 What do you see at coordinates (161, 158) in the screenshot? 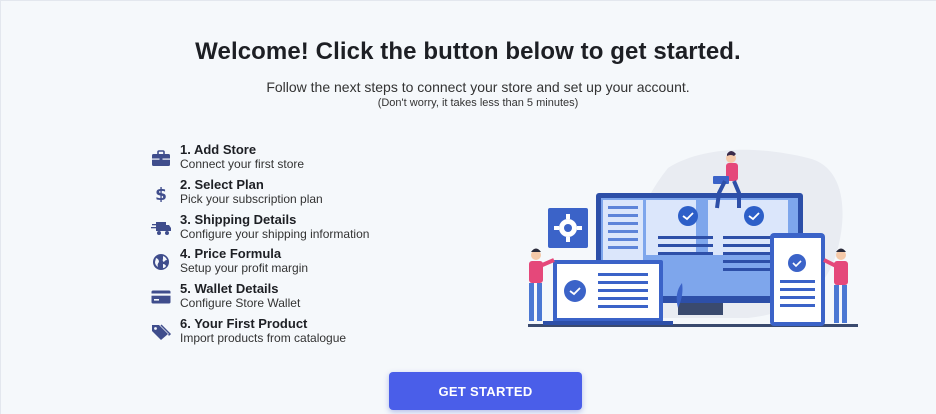
I see `briefcase-icon` at bounding box center [161, 158].